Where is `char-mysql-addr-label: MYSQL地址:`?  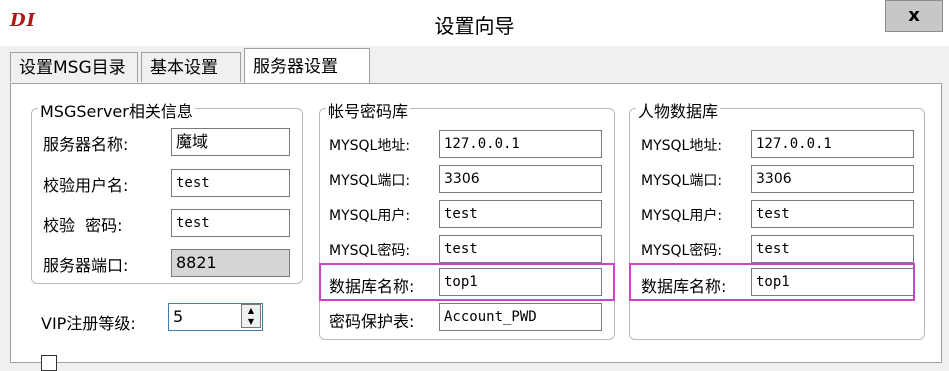
char-mysql-addr-label: MYSQL地址: is located at coordinates (682, 146).